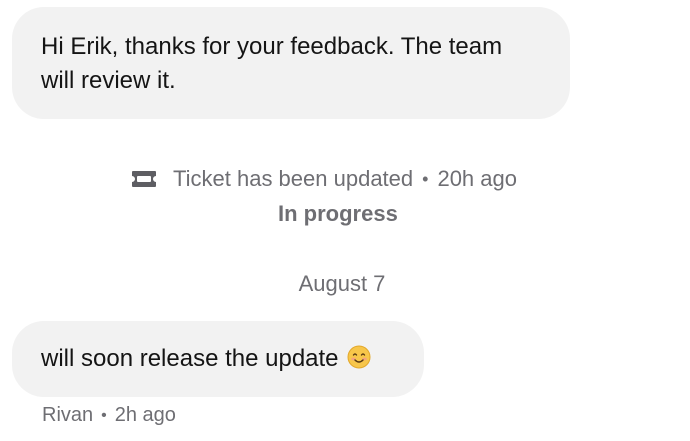 The image size is (690, 441). Describe the element at coordinates (293, 178) in the screenshot. I see `ticket-update-text: Ticket has been updated` at that location.